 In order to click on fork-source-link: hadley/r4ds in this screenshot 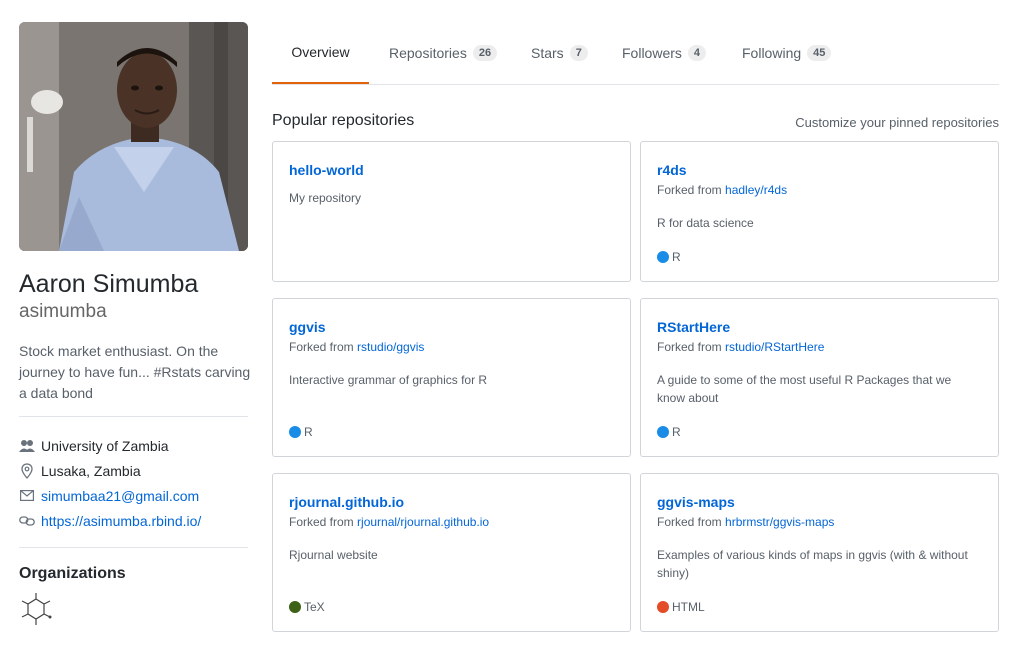, I will do `click(756, 190)`.